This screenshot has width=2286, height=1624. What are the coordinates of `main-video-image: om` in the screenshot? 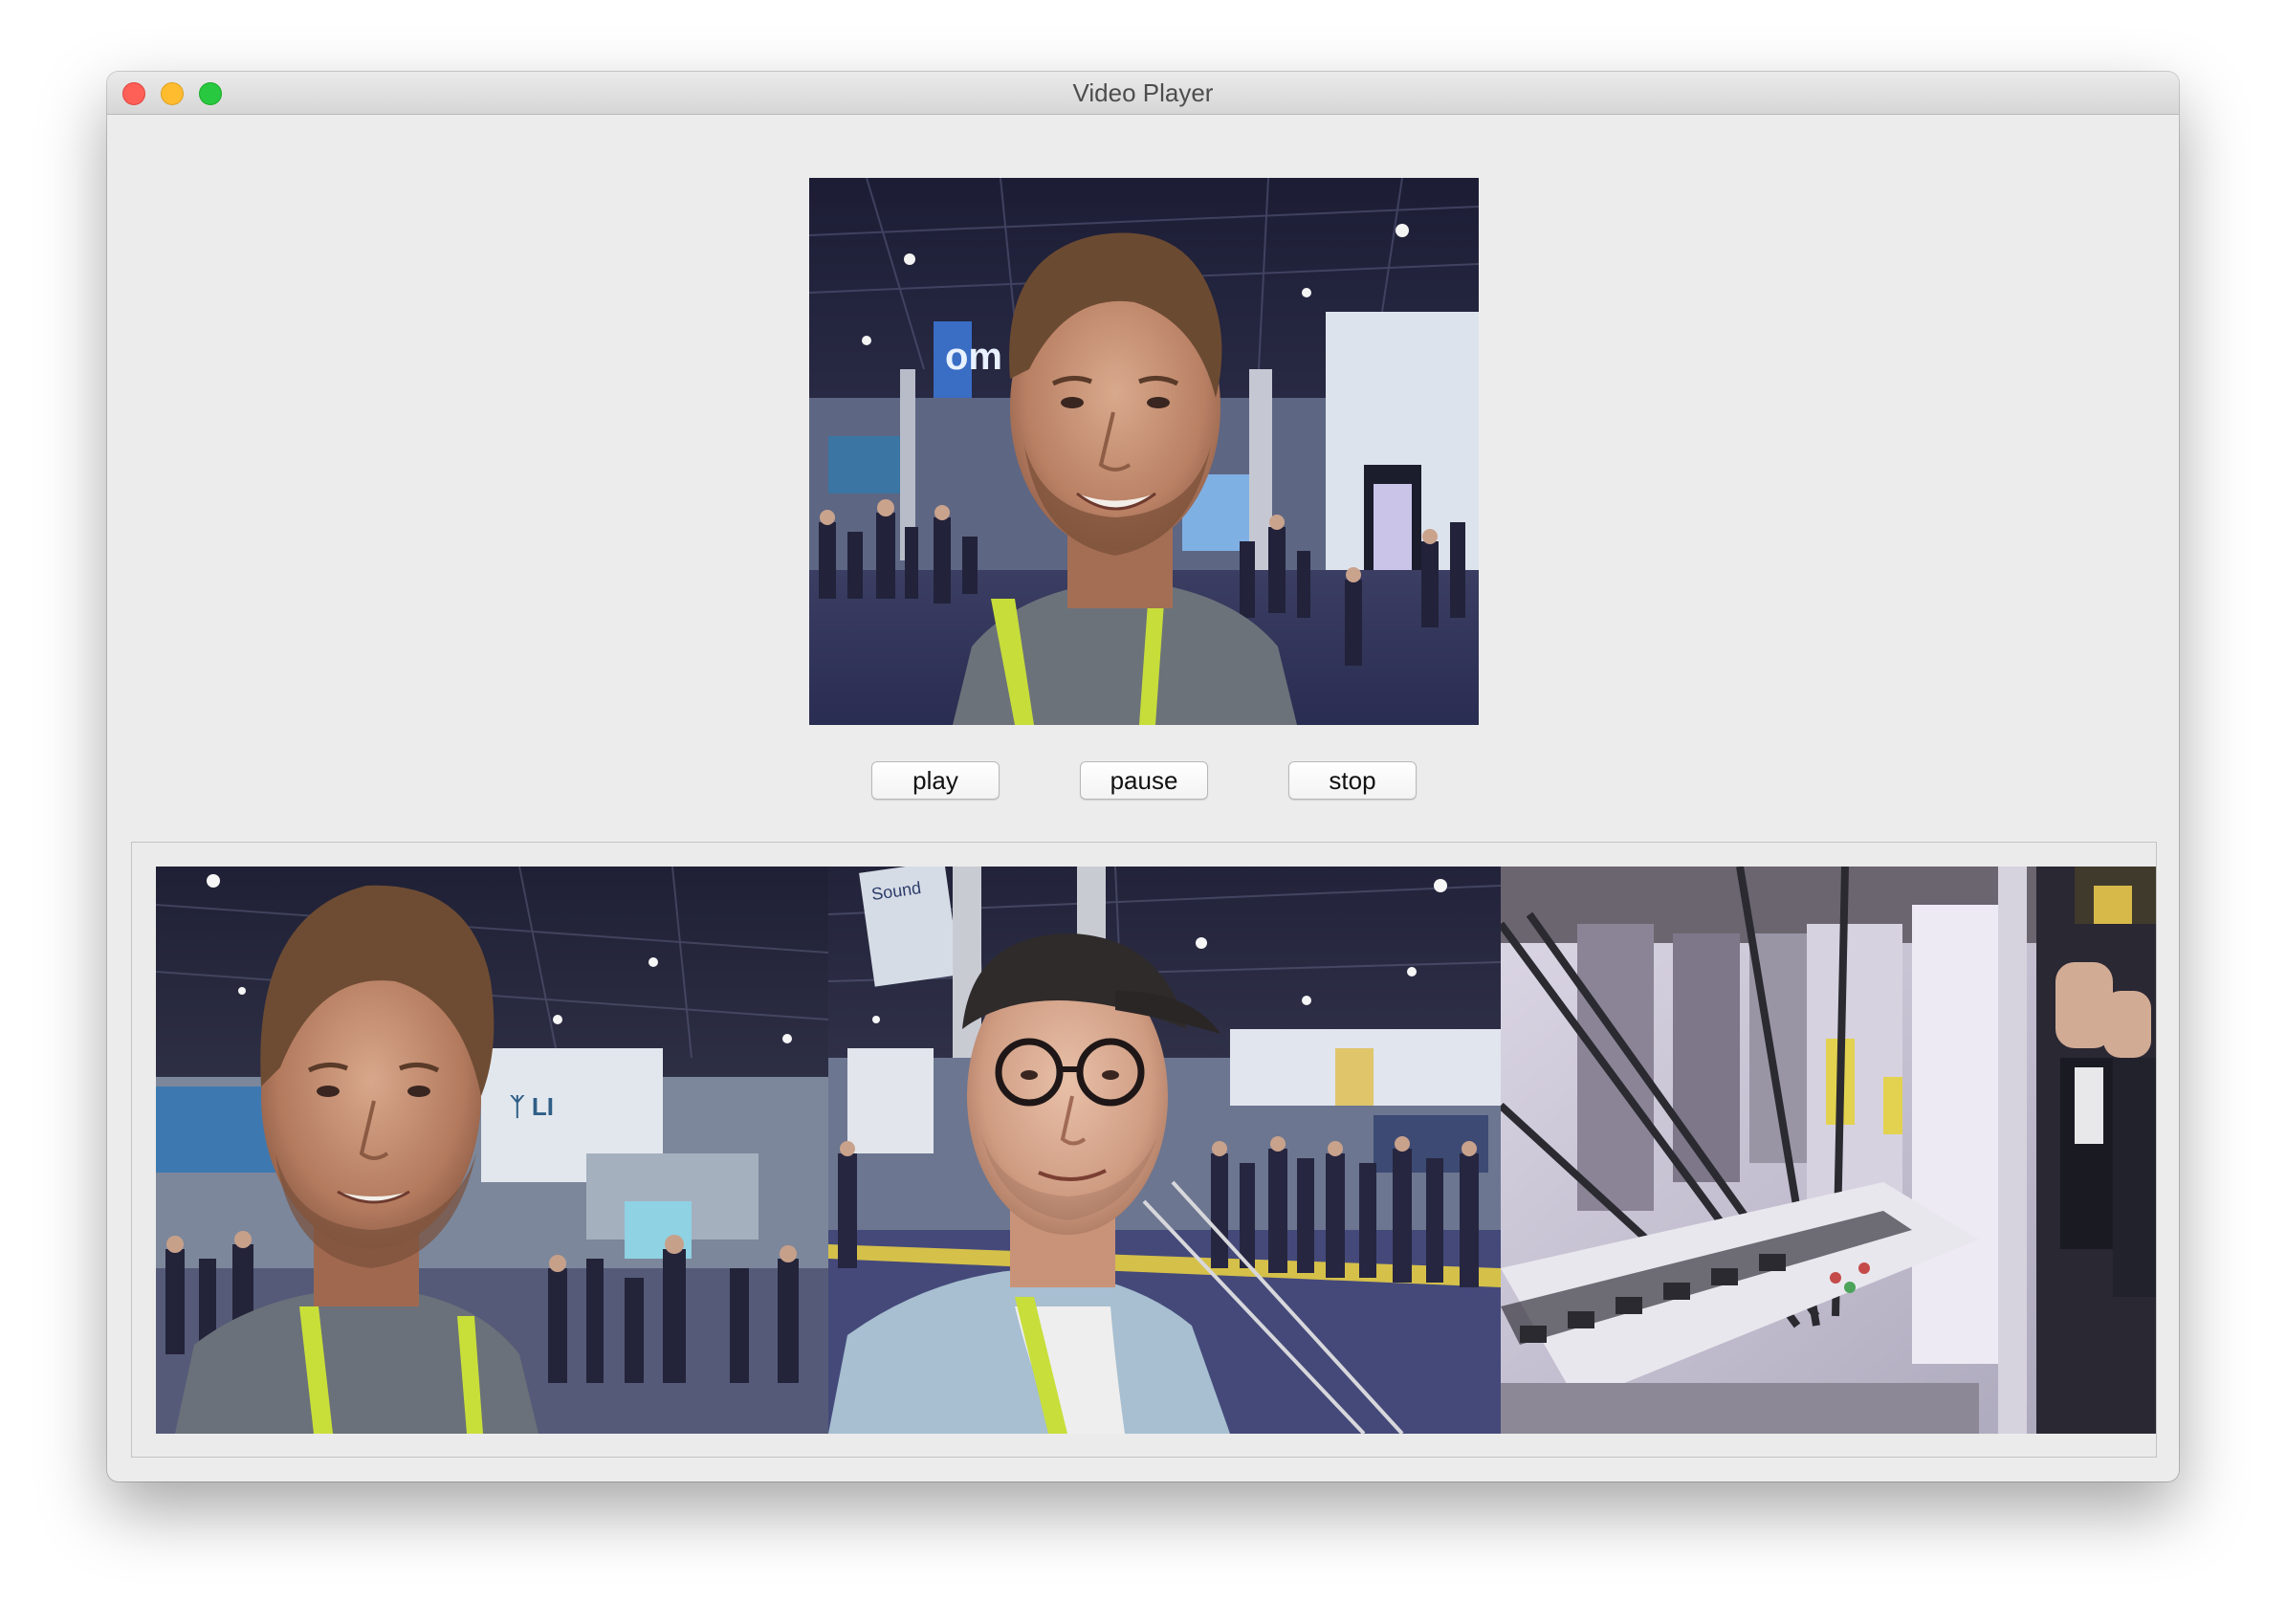 It's located at (1144, 452).